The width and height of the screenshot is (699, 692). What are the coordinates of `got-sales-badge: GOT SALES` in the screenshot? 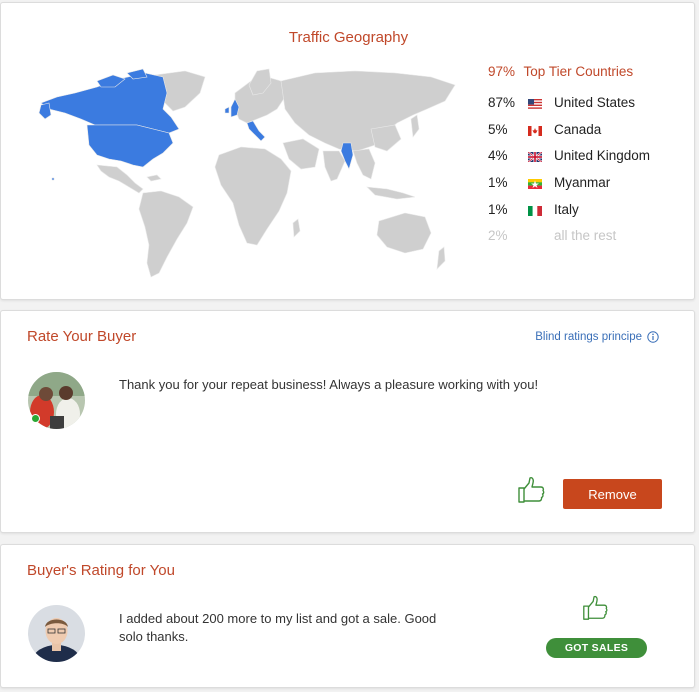 It's located at (596, 648).